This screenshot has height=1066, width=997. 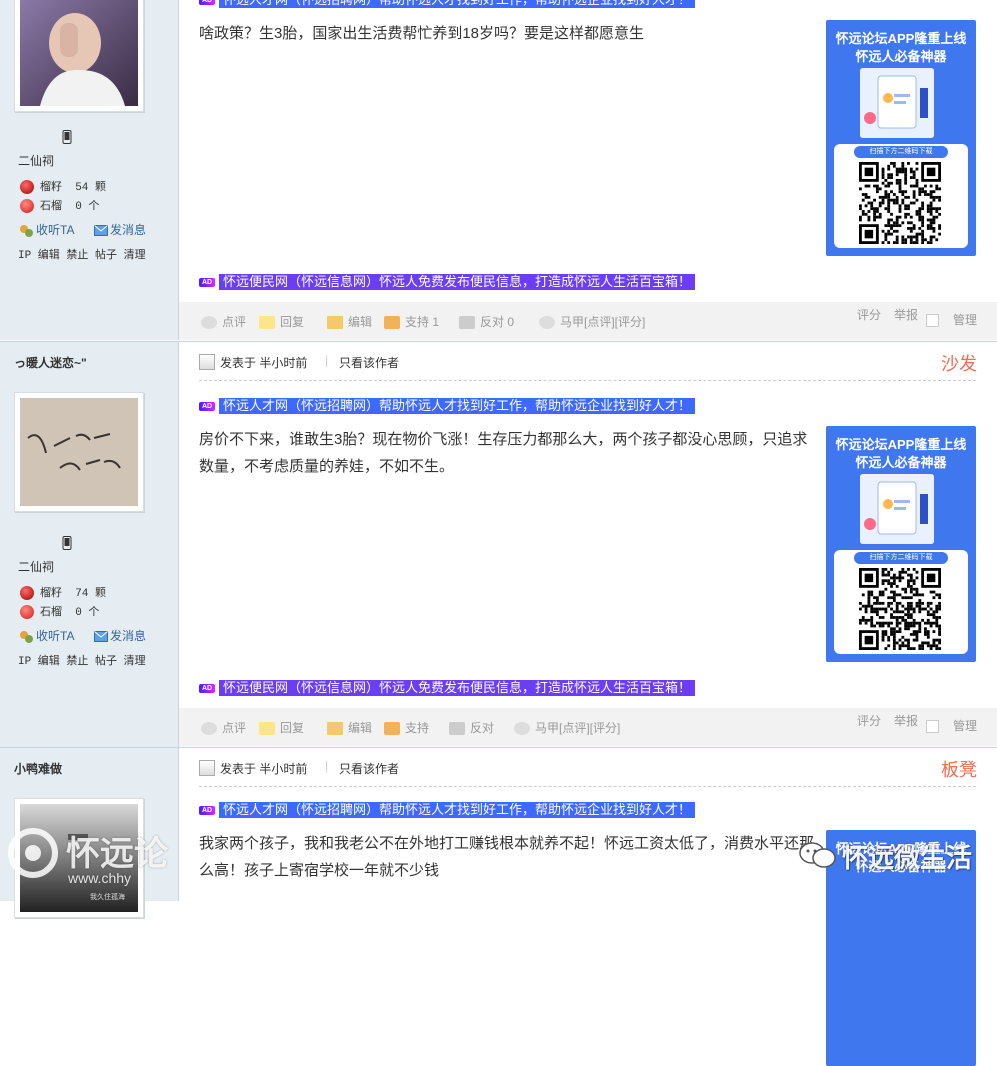 I want to click on stat-value: 74, so click(x=82, y=594).